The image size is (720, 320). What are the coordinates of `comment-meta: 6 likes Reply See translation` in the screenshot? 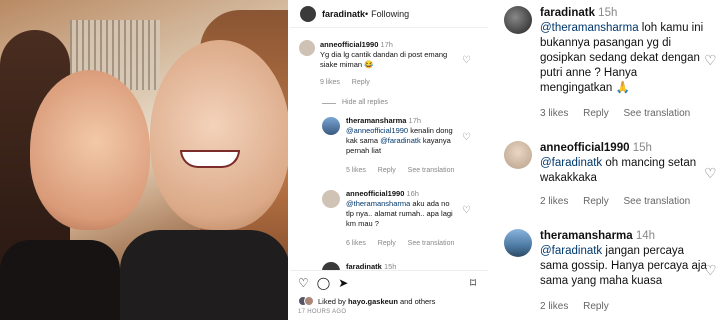 It's located at (405, 244).